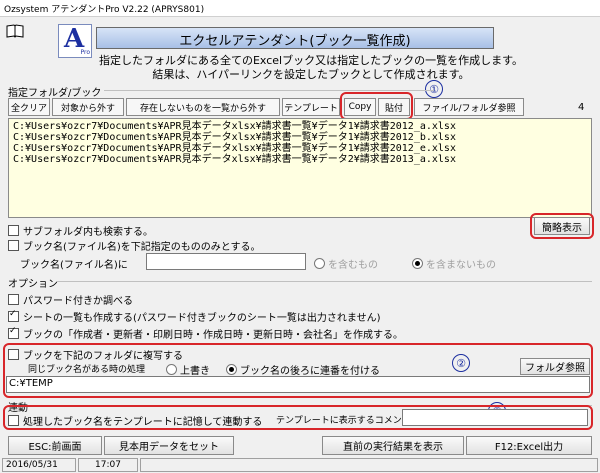 This screenshot has height=473, width=600. I want to click on sample-data-button: 見本用データをセット, so click(169, 445).